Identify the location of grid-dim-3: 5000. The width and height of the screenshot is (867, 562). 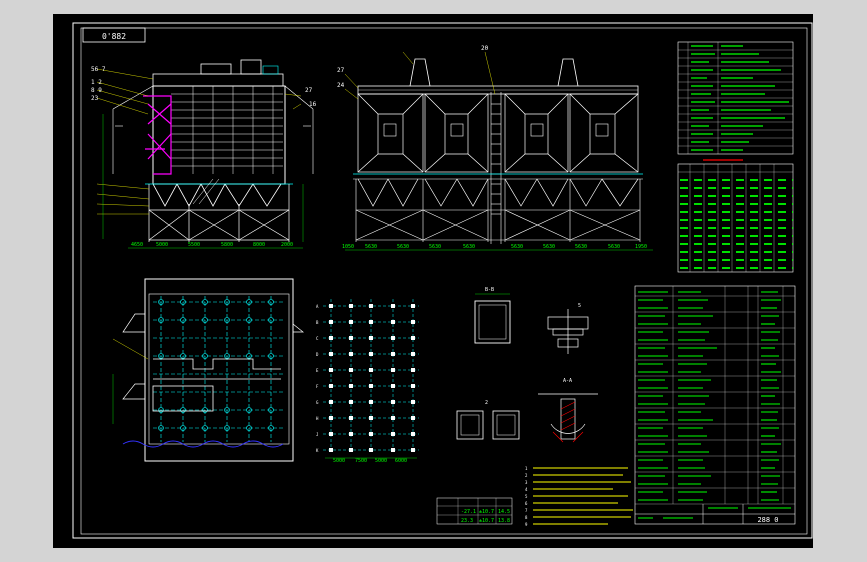
(381, 461).